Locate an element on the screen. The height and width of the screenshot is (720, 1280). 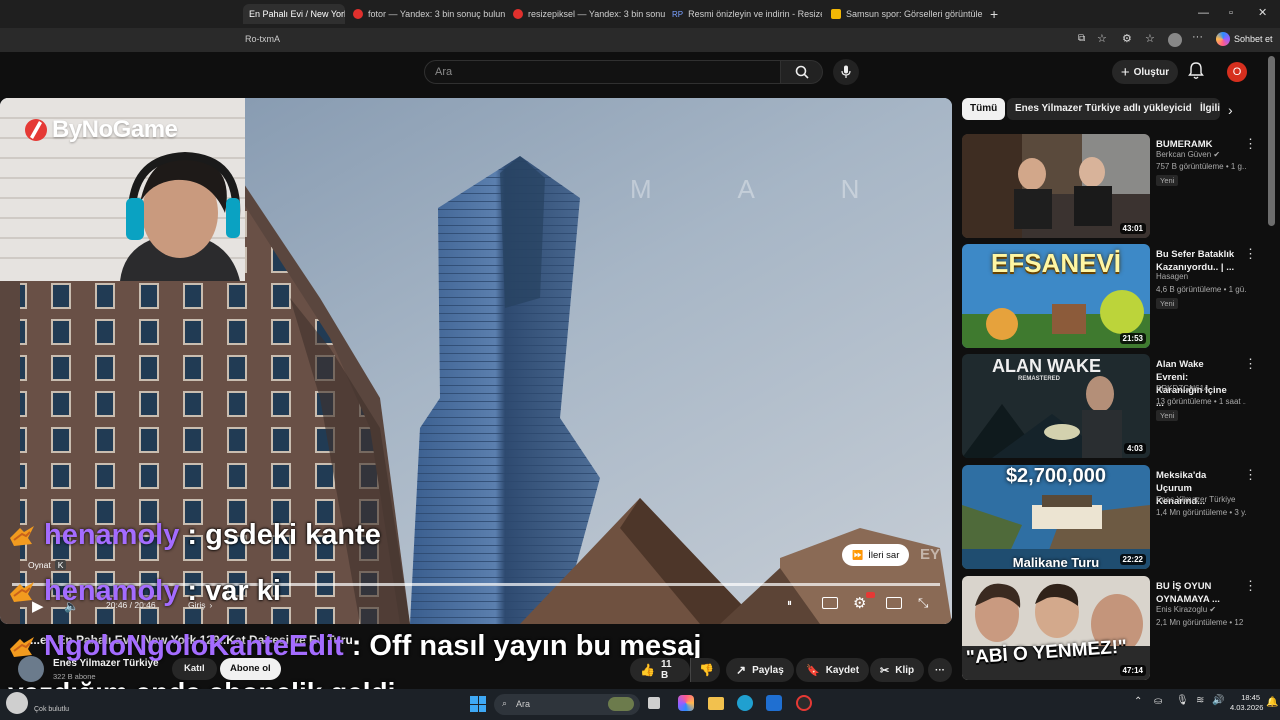
rec-channel: Hasagen is located at coordinates (1201, 276).